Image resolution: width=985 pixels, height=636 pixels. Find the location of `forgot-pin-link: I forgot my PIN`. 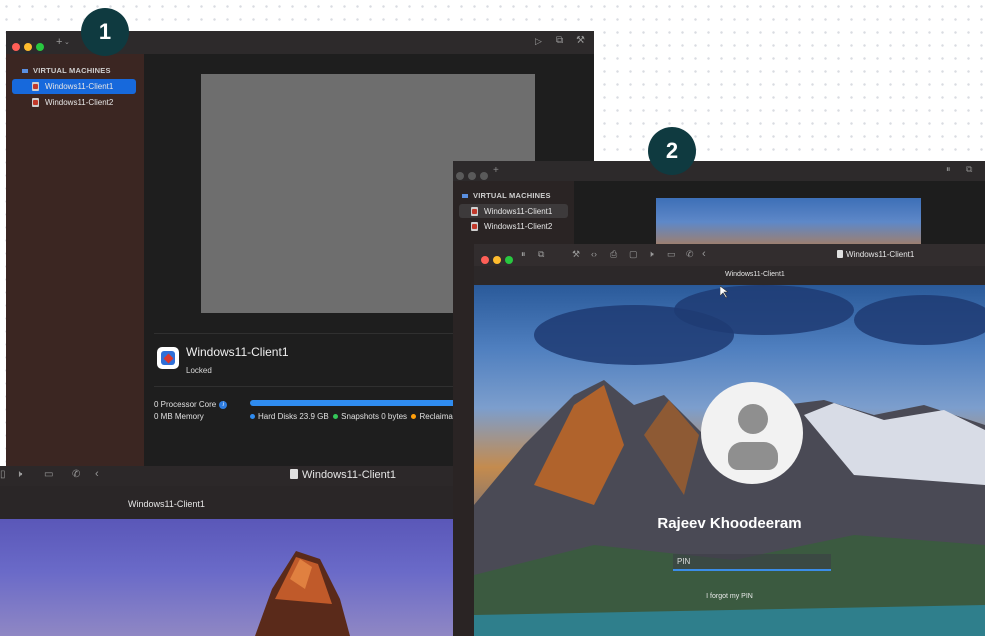

forgot-pin-link: I forgot my PIN is located at coordinates (729, 596).